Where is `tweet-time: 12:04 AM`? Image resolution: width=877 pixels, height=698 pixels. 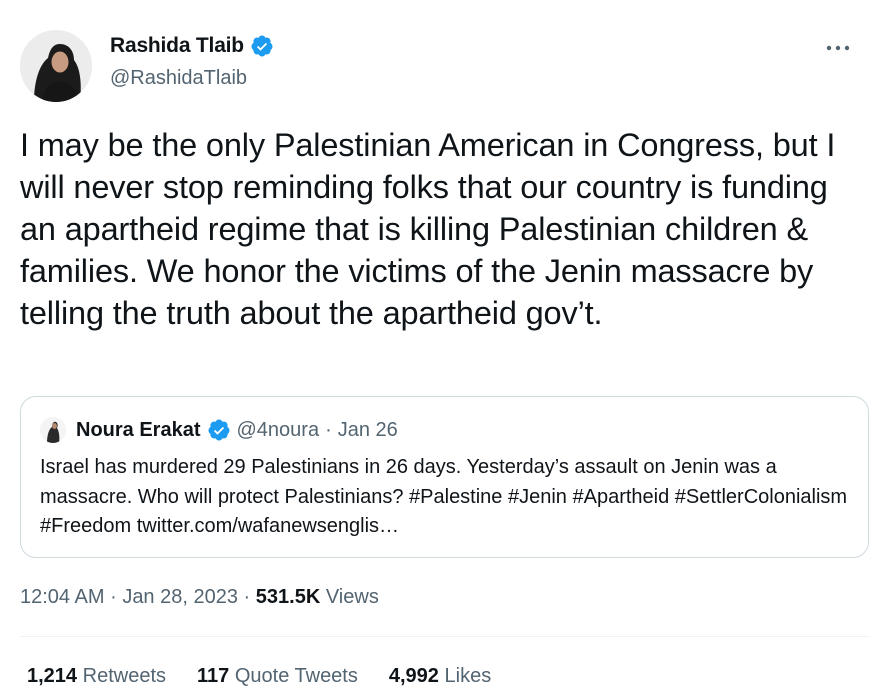 tweet-time: 12:04 AM is located at coordinates (62, 597).